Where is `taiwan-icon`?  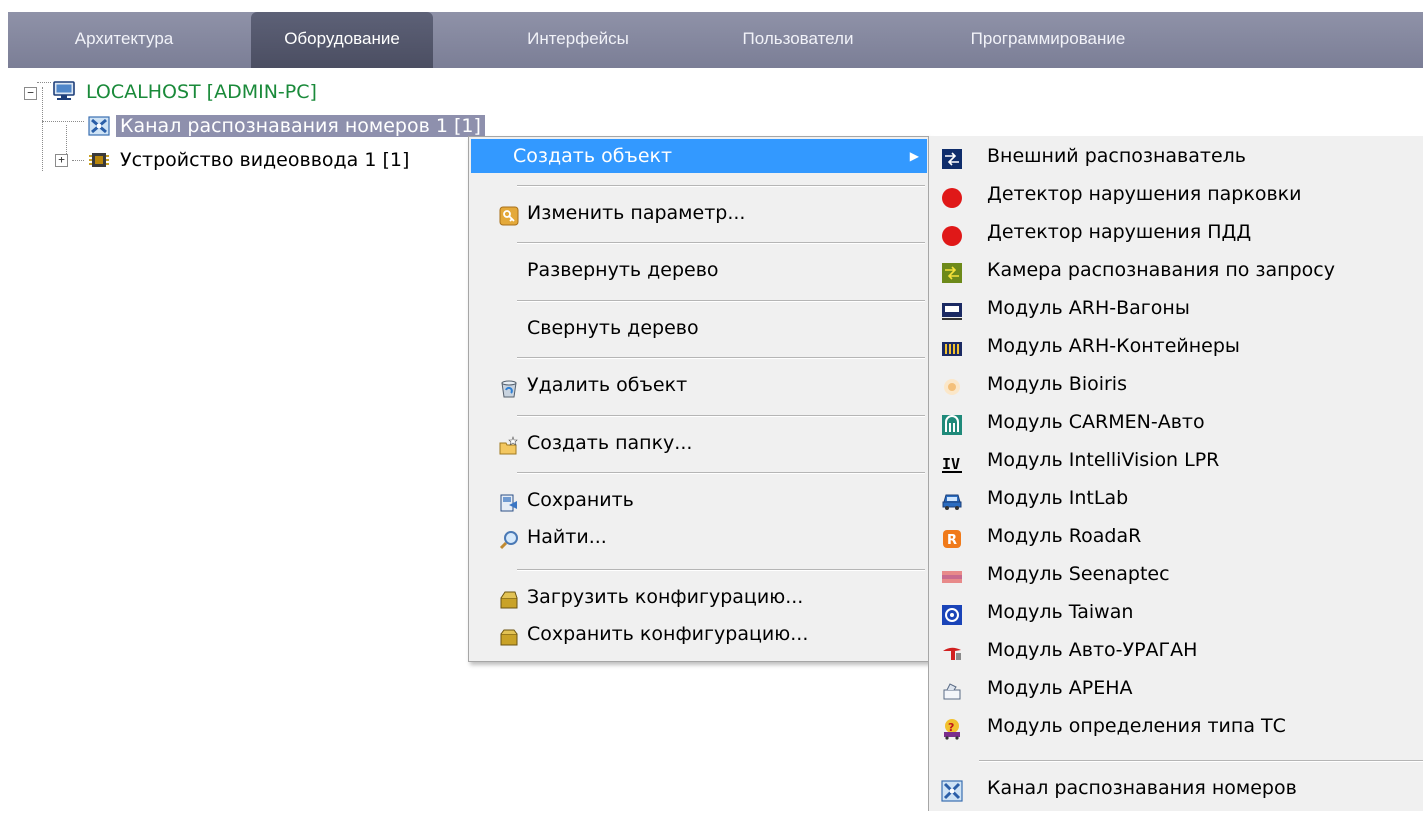 taiwan-icon is located at coordinates (952, 613).